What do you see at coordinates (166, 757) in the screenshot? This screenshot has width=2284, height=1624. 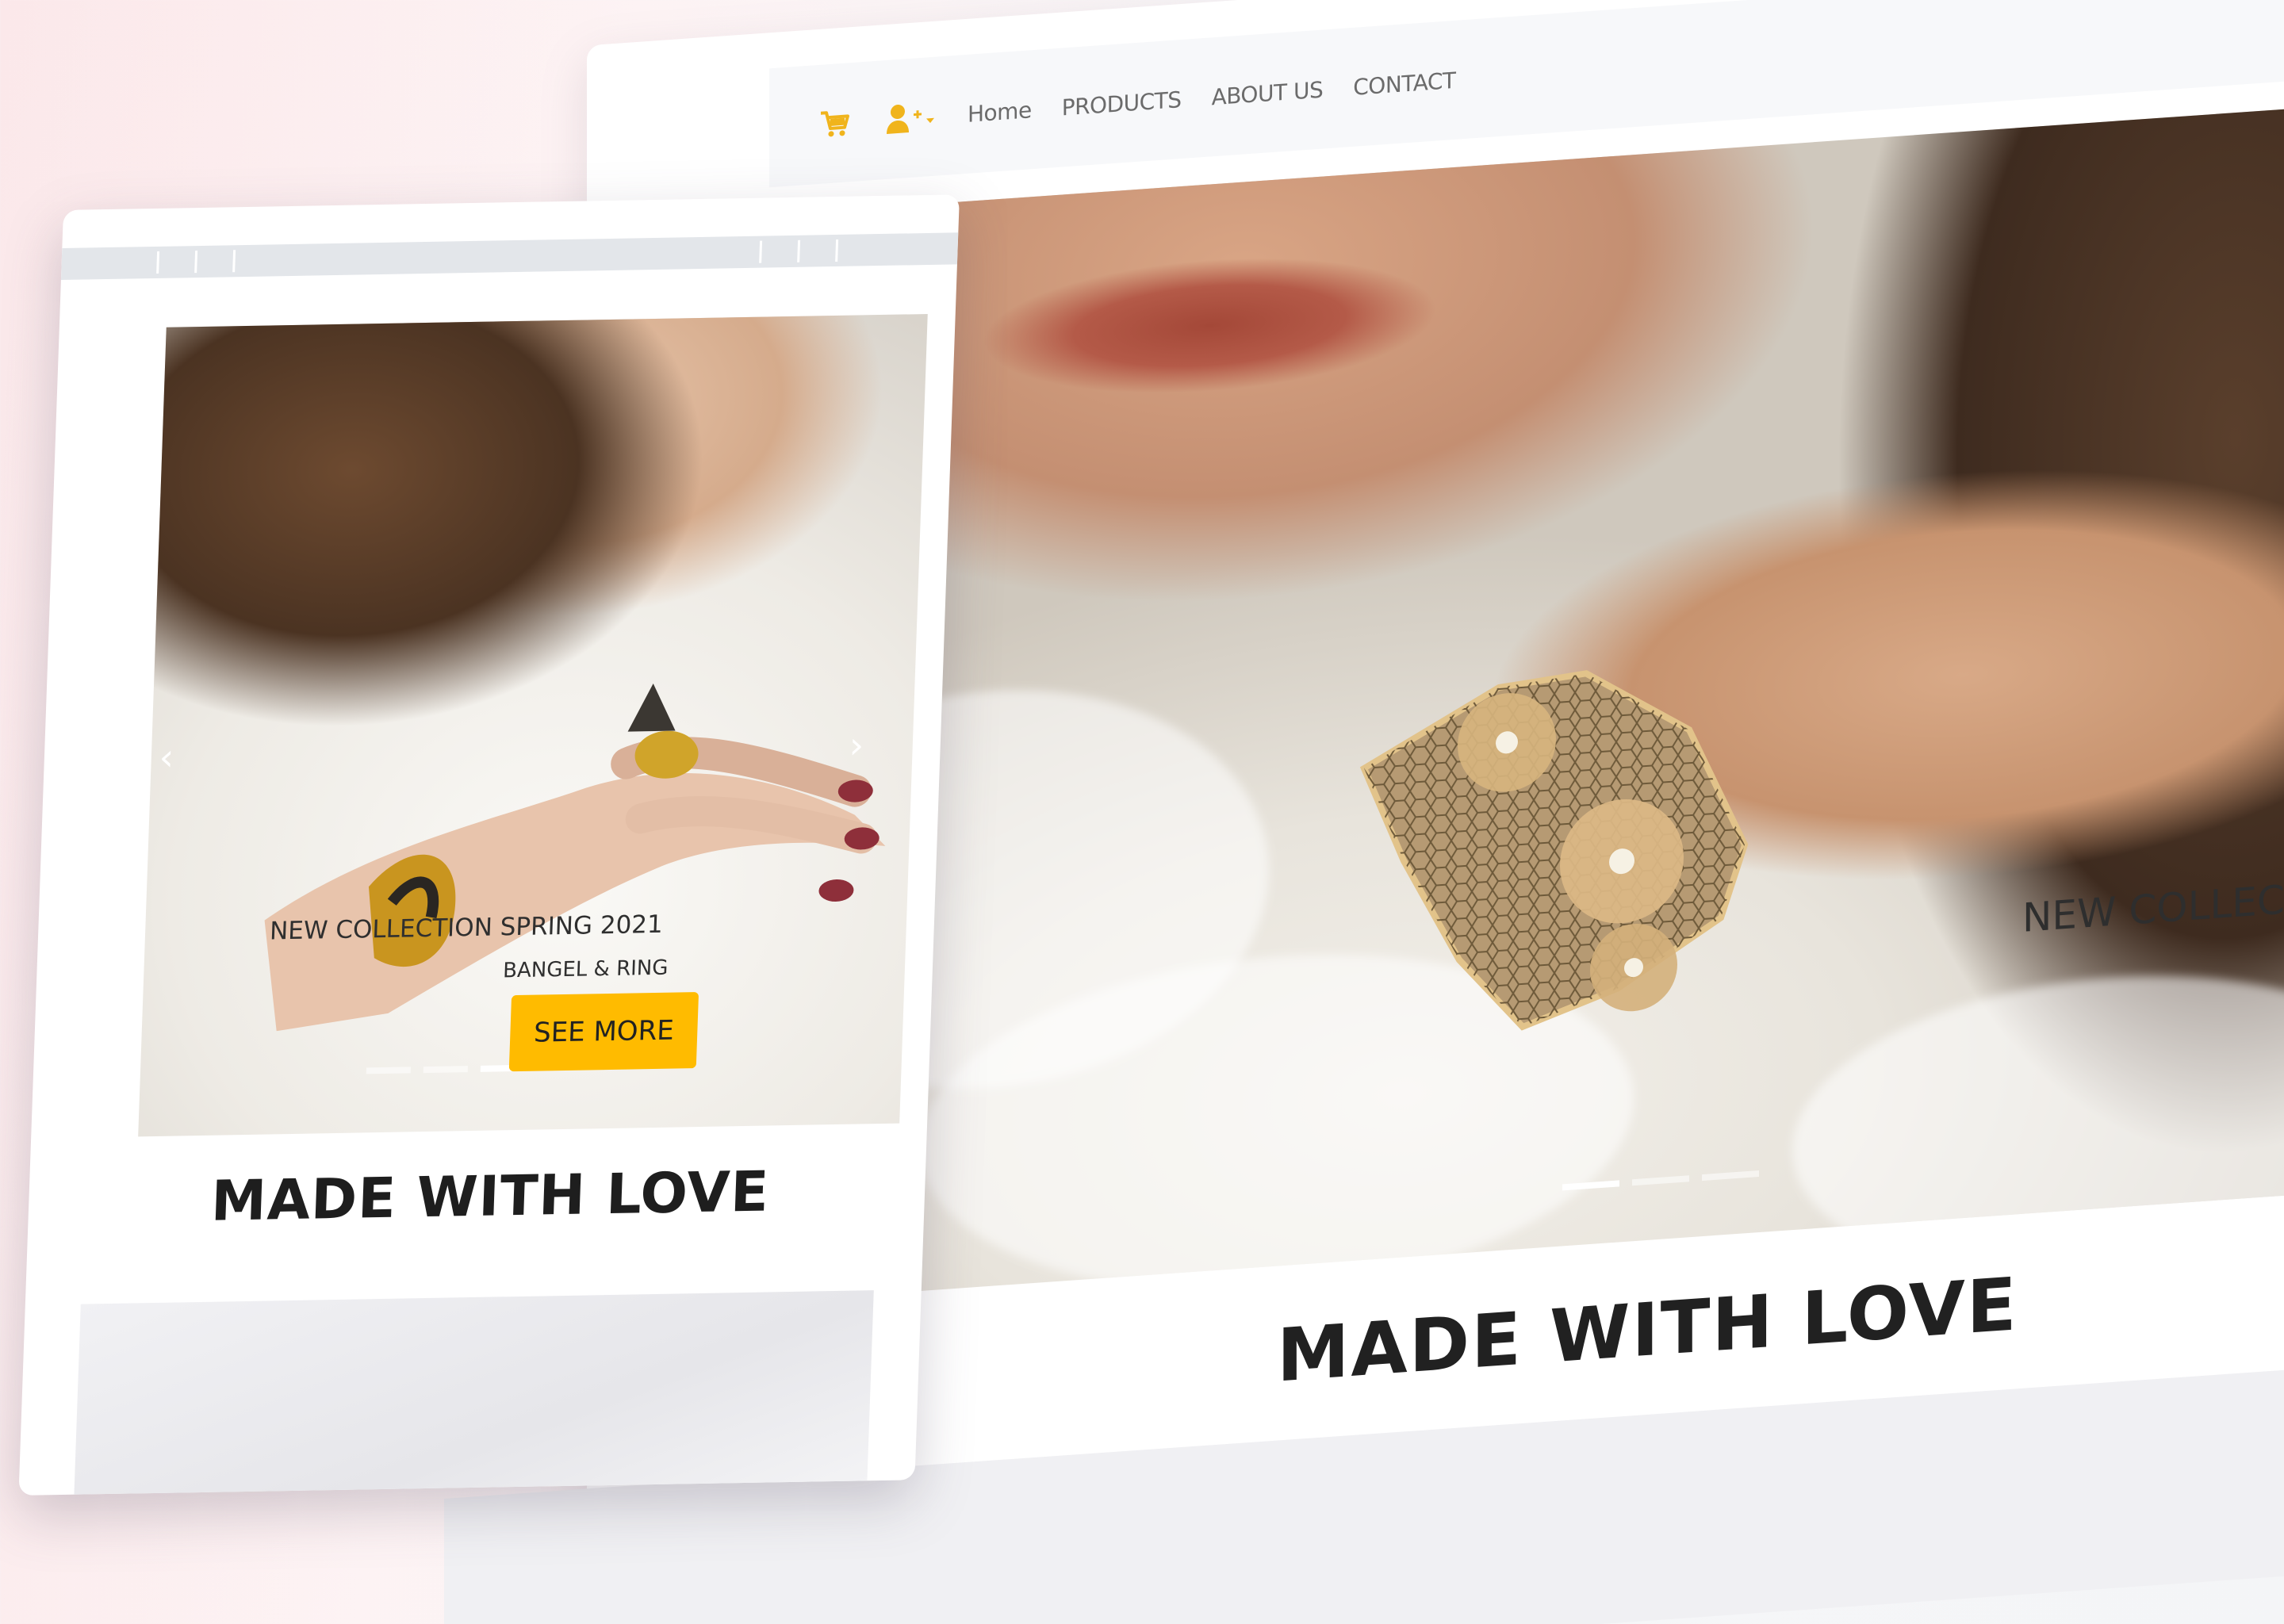 I see `carousel-prev-arrow: ‹` at bounding box center [166, 757].